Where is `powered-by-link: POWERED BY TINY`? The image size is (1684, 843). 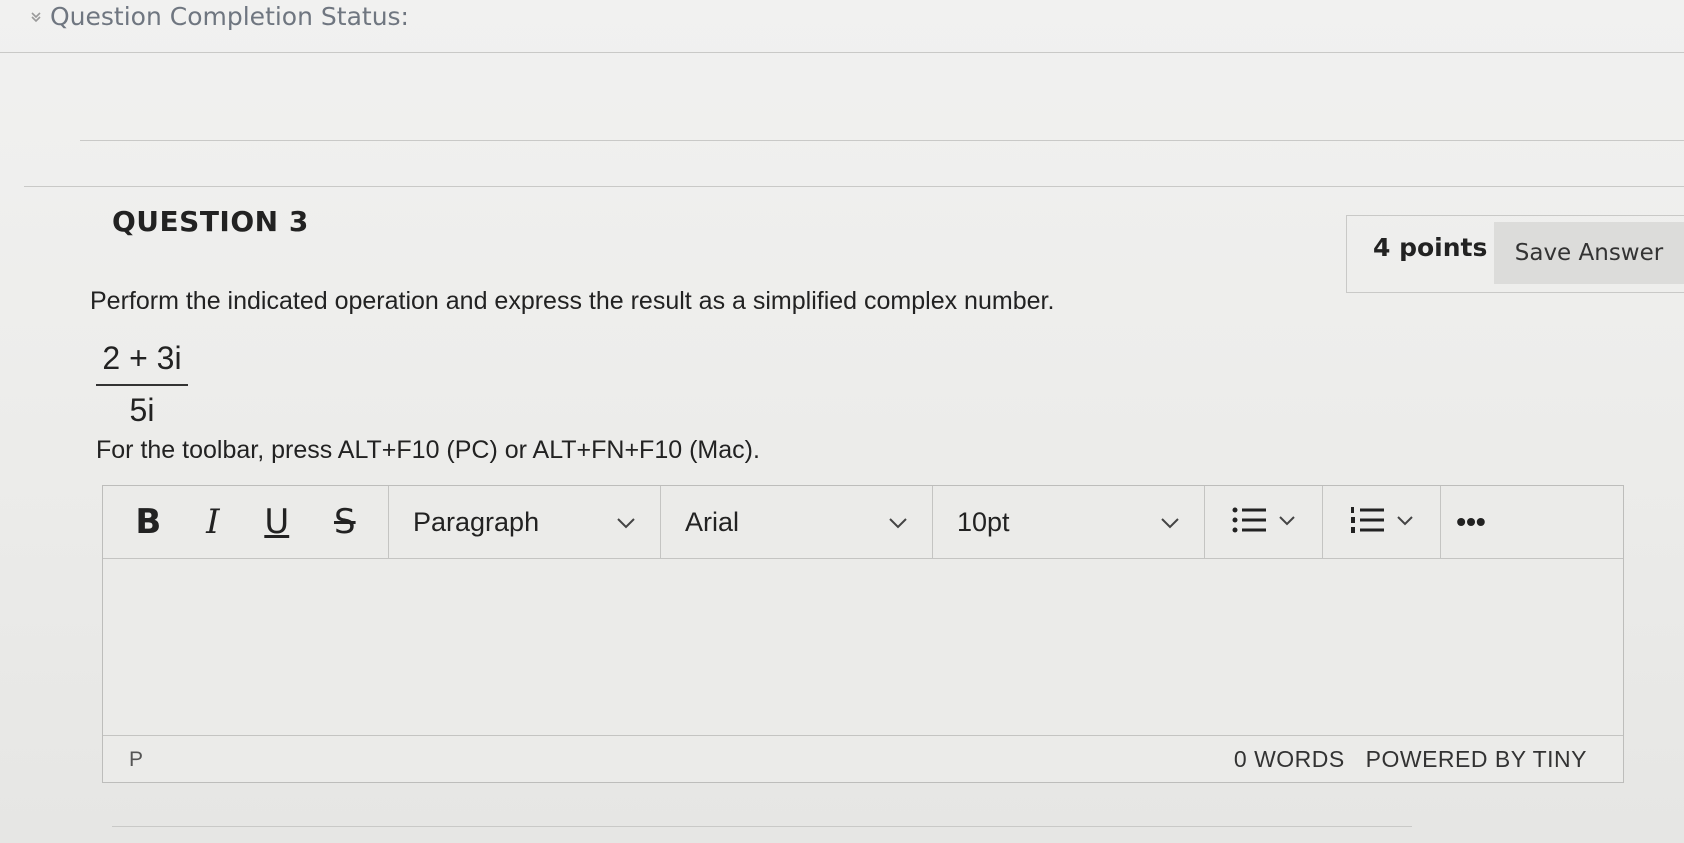
powered-by-link: POWERED BY TINY is located at coordinates (1476, 759).